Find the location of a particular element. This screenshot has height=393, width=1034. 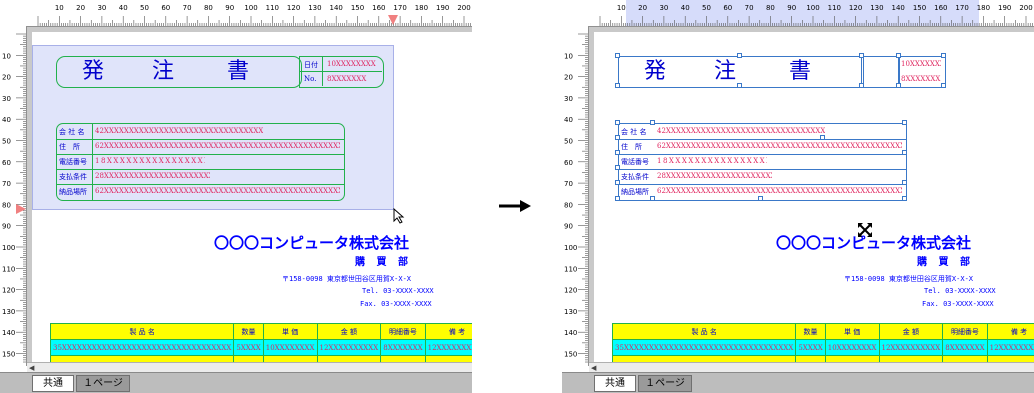

field-value: 18XXXXXXXXXXXXXXXXX is located at coordinates (712, 161).